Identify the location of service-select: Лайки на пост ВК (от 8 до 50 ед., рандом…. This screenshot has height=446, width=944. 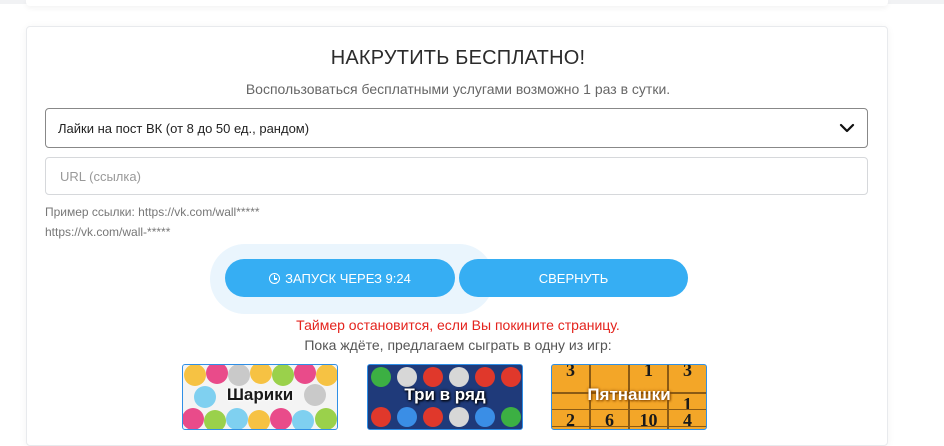
(456, 128).